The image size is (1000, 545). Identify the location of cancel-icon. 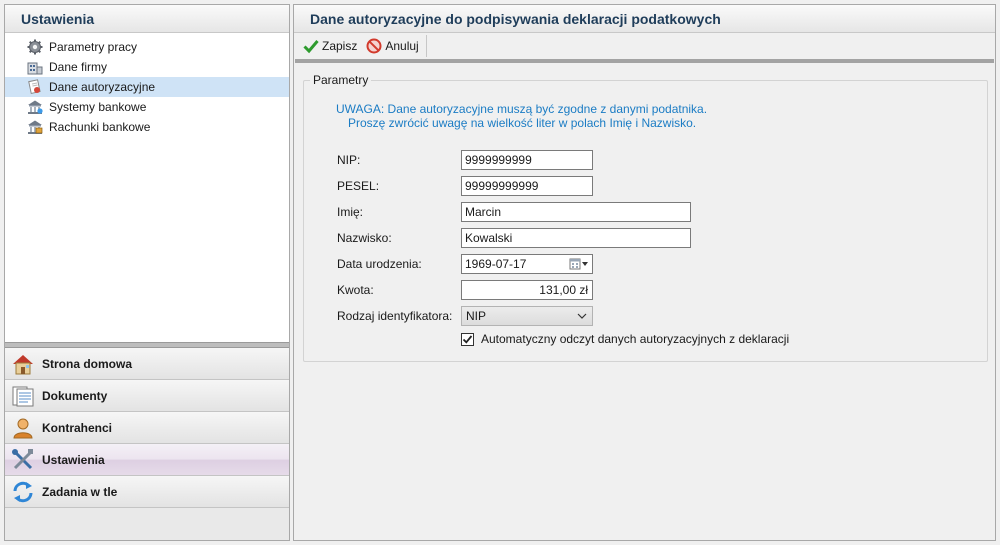
(375, 46).